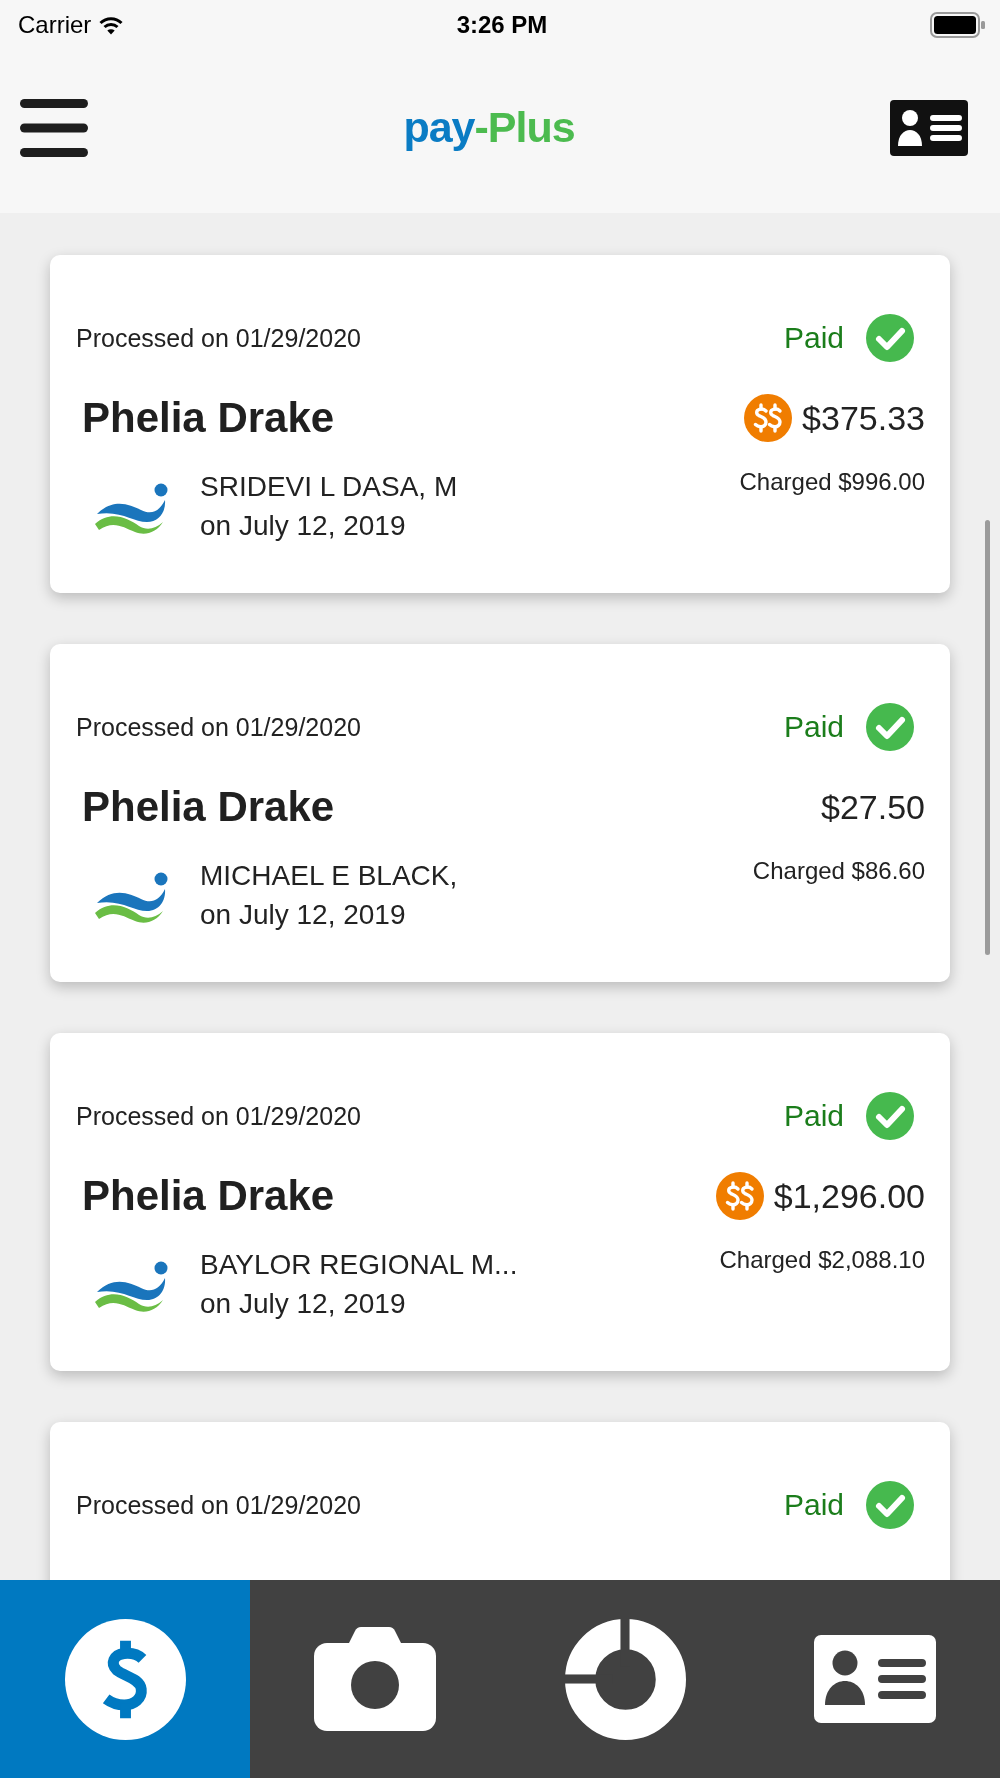 The height and width of the screenshot is (1778, 1000). Describe the element at coordinates (832, 482) in the screenshot. I see `charged-amount: Charged $996.00` at that location.